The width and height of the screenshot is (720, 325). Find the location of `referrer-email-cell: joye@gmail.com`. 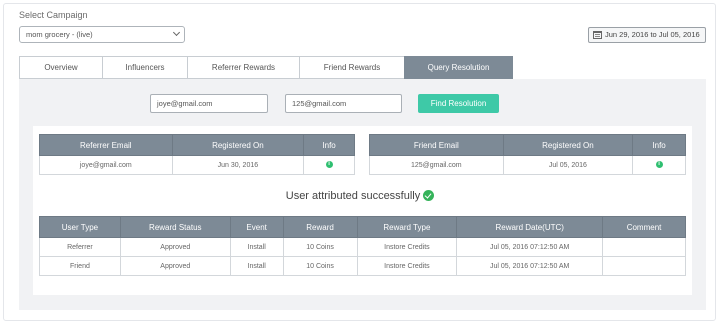

referrer-email-cell: joye@gmail.com is located at coordinates (106, 165).